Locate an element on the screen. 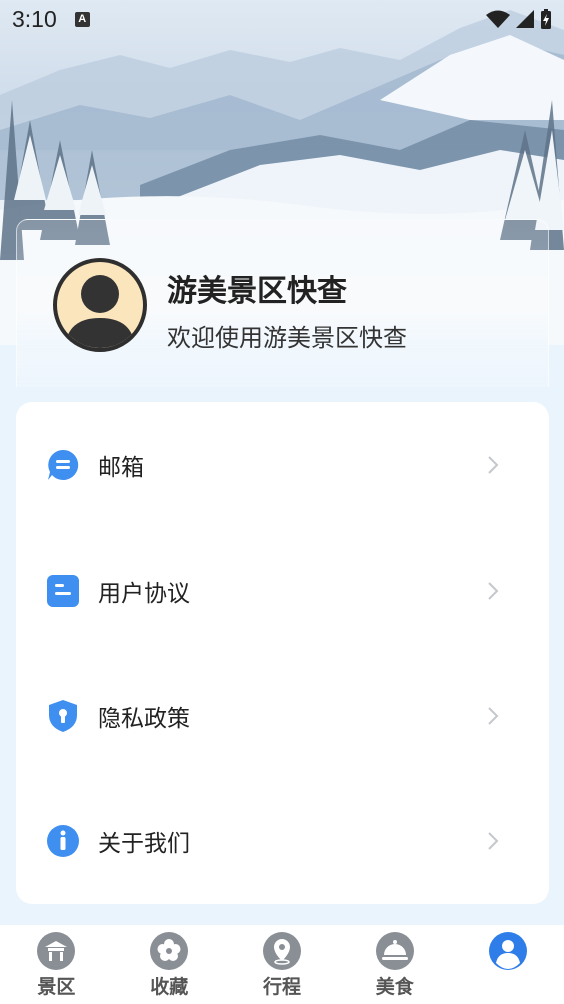  bottom-navigation: 景区 收藏 行程 美食 is located at coordinates (282, 964).